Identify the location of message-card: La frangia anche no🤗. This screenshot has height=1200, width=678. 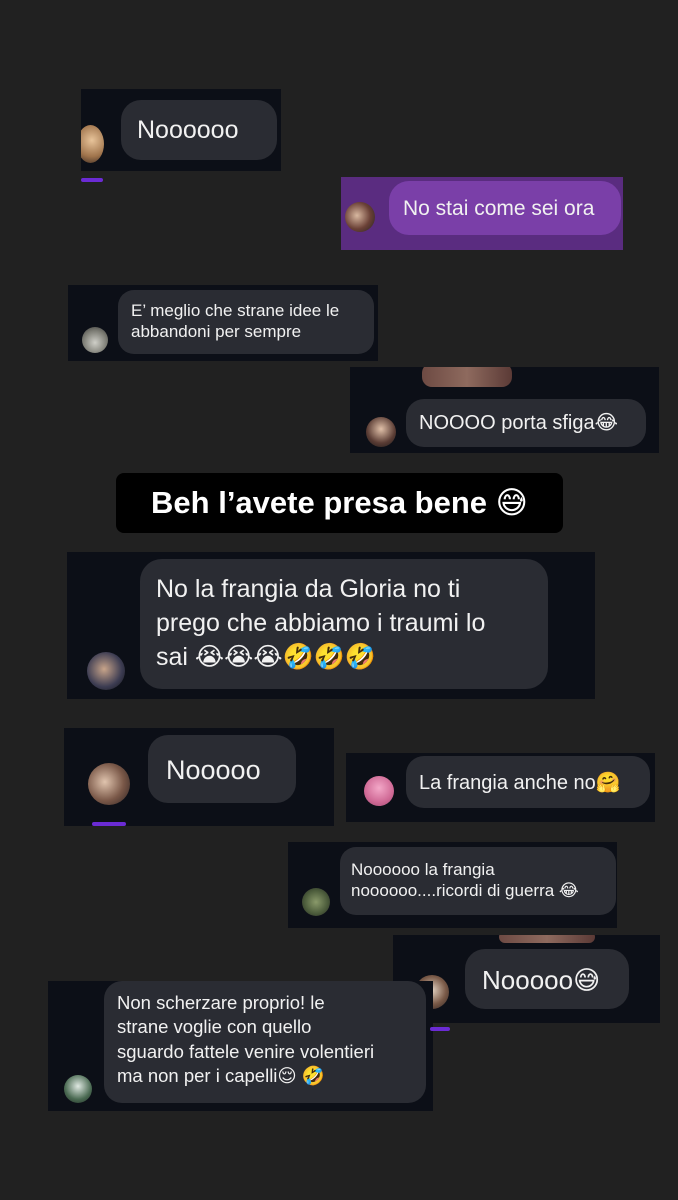
(500, 787).